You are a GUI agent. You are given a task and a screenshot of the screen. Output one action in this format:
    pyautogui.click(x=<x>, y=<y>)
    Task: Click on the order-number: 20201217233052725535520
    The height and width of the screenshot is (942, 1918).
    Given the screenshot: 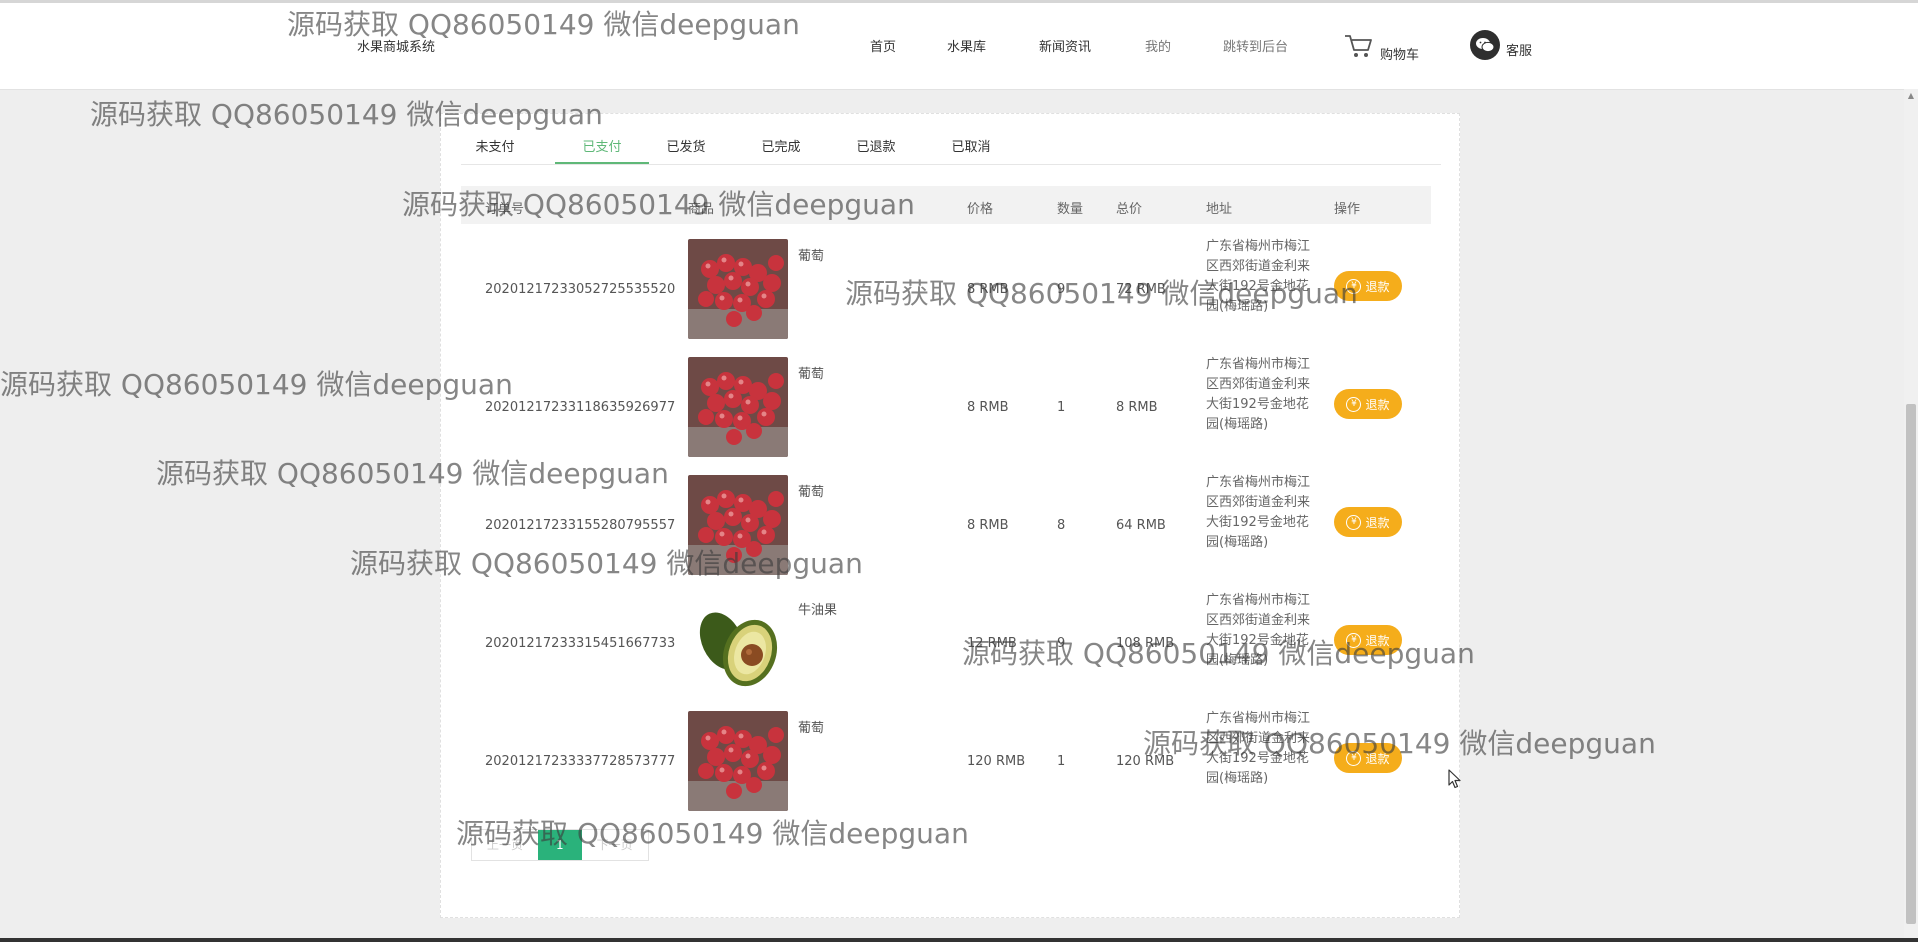 What is the action you would take?
    pyautogui.click(x=580, y=289)
    